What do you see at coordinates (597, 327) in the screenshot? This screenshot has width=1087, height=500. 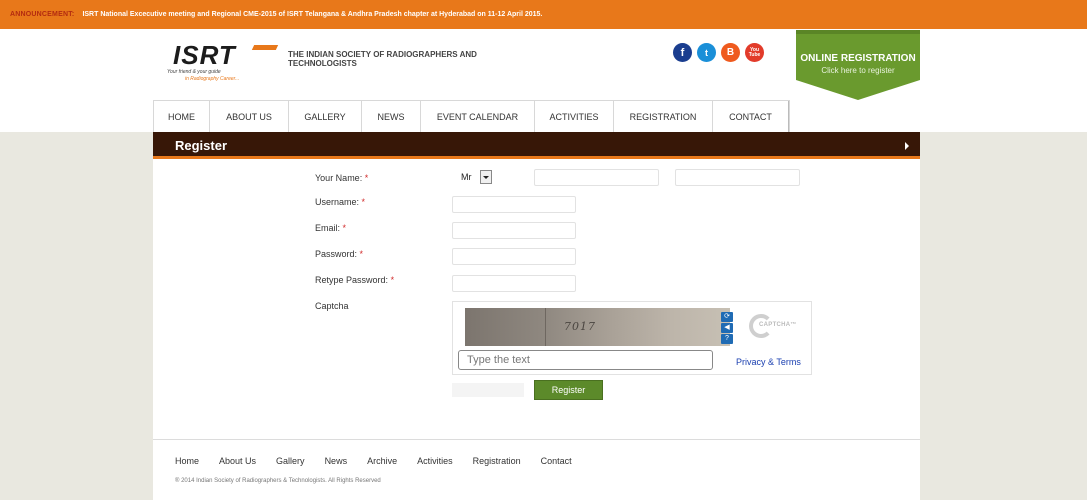 I see `captcha-image: 7017` at bounding box center [597, 327].